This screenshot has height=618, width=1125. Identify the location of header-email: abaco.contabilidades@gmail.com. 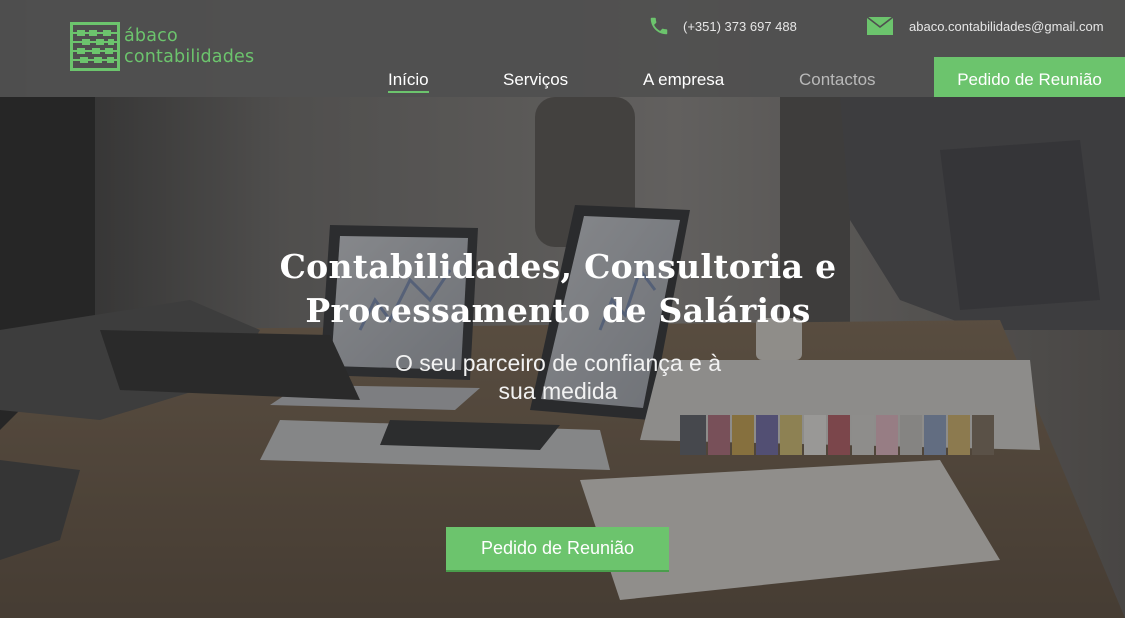
(985, 26).